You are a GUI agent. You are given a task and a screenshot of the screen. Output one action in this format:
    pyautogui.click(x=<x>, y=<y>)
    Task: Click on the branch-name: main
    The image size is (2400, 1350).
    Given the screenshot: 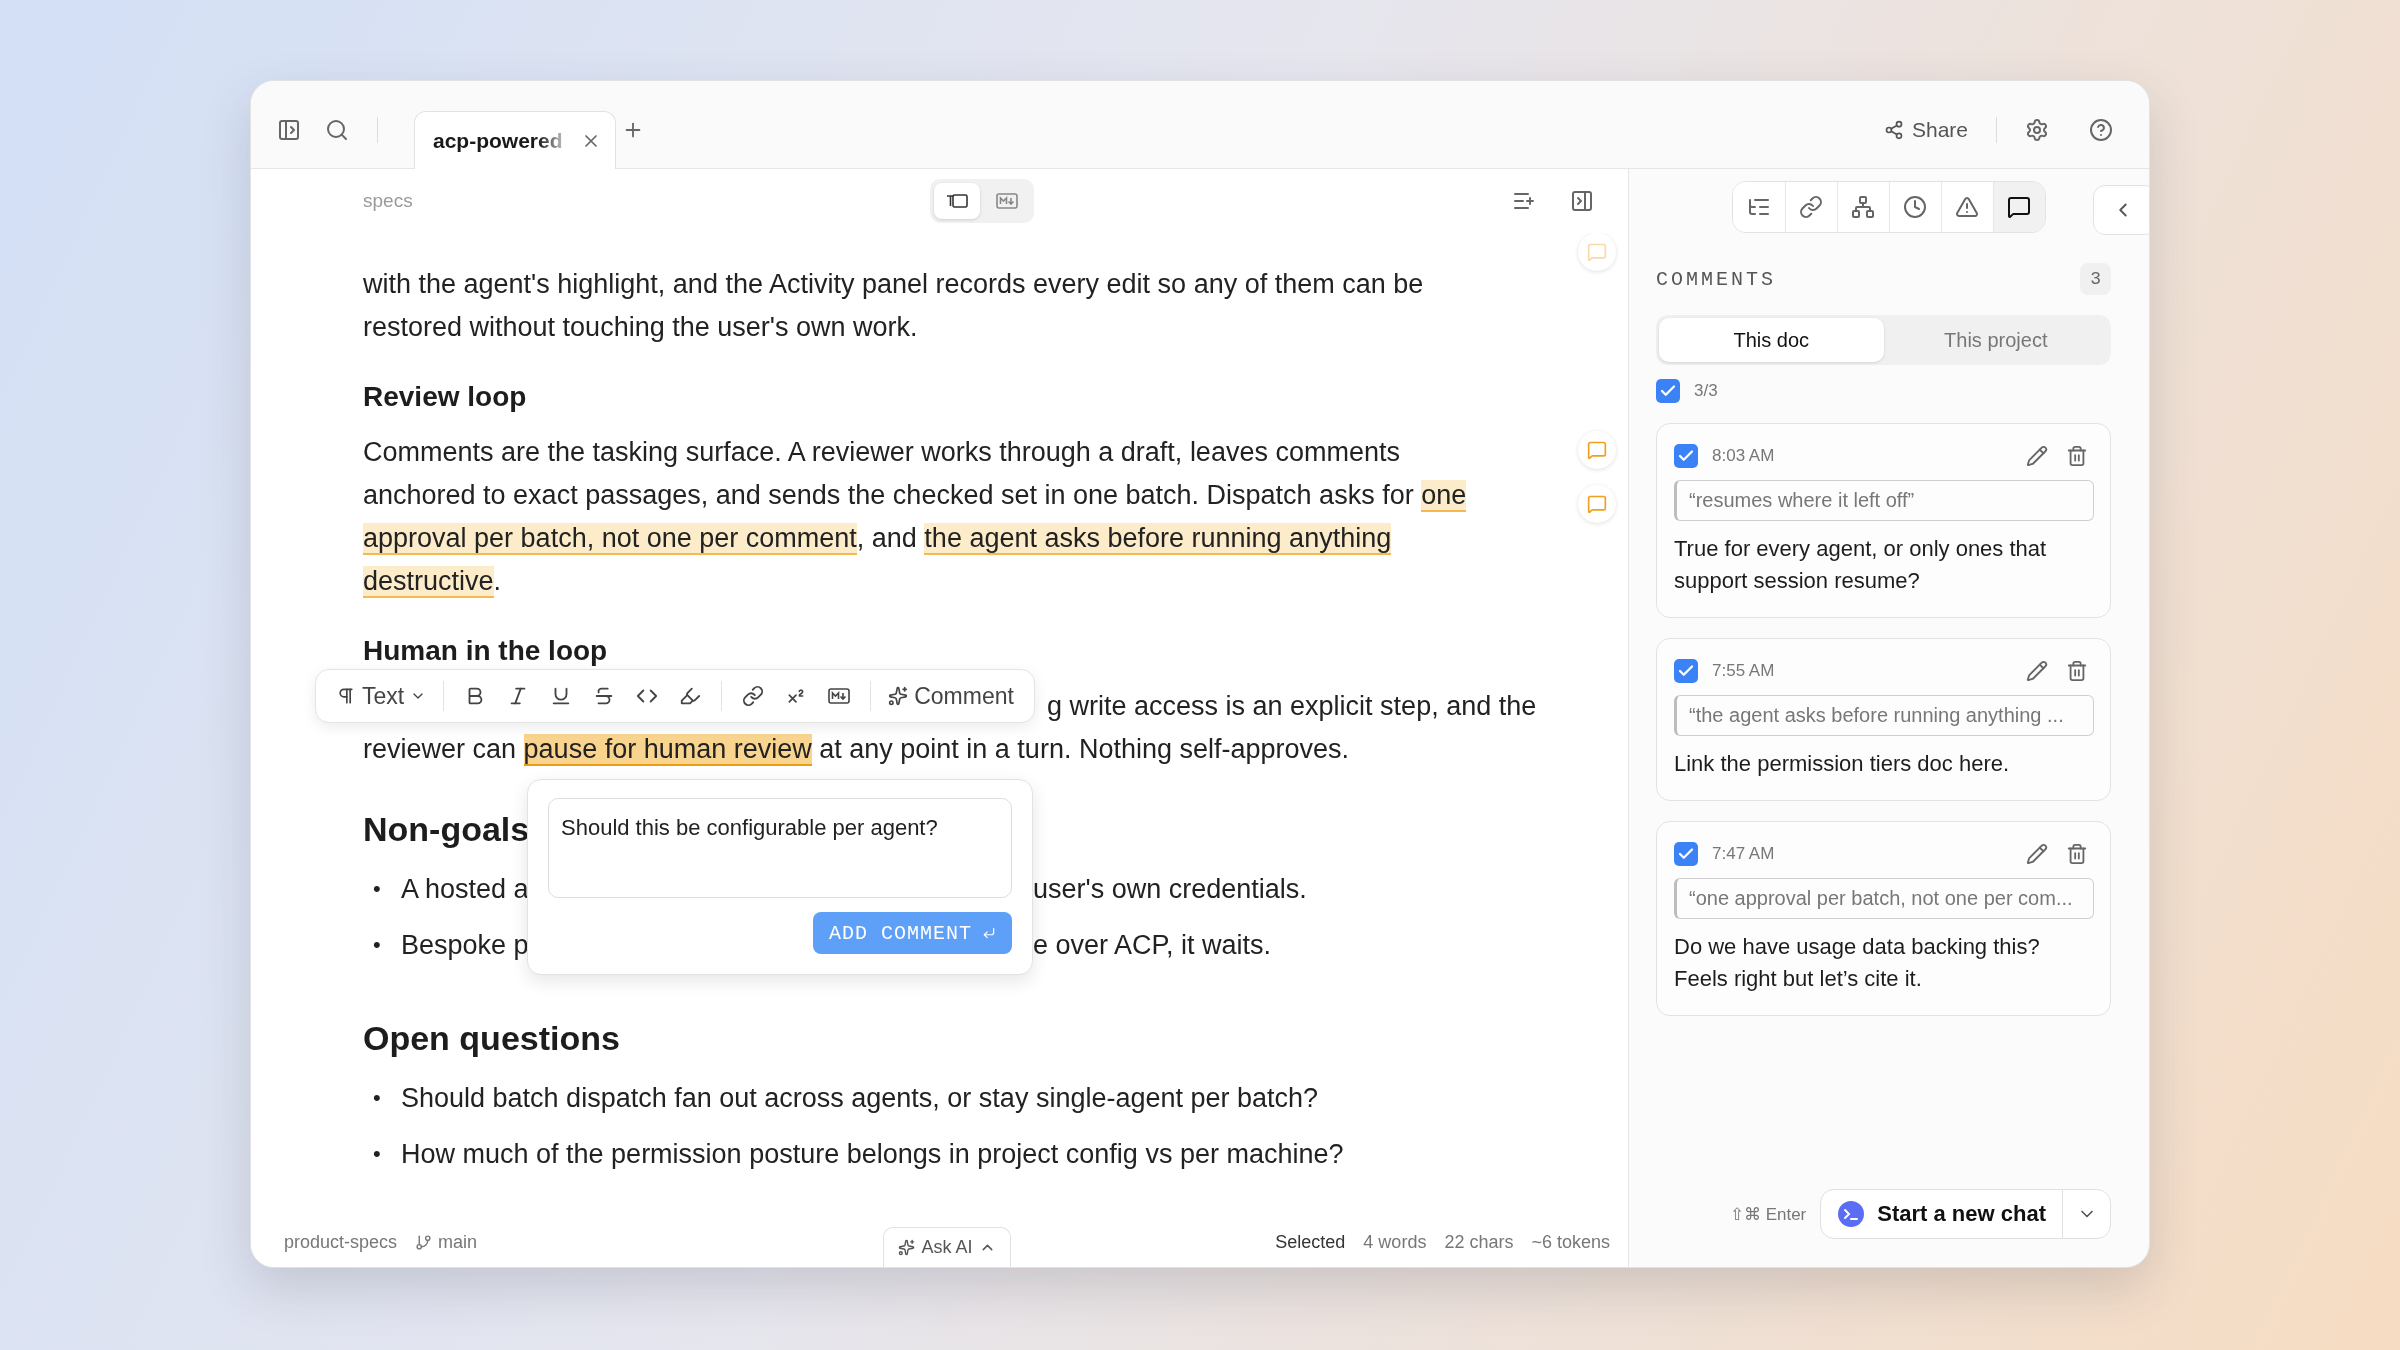 What is the action you would take?
    pyautogui.click(x=458, y=1242)
    